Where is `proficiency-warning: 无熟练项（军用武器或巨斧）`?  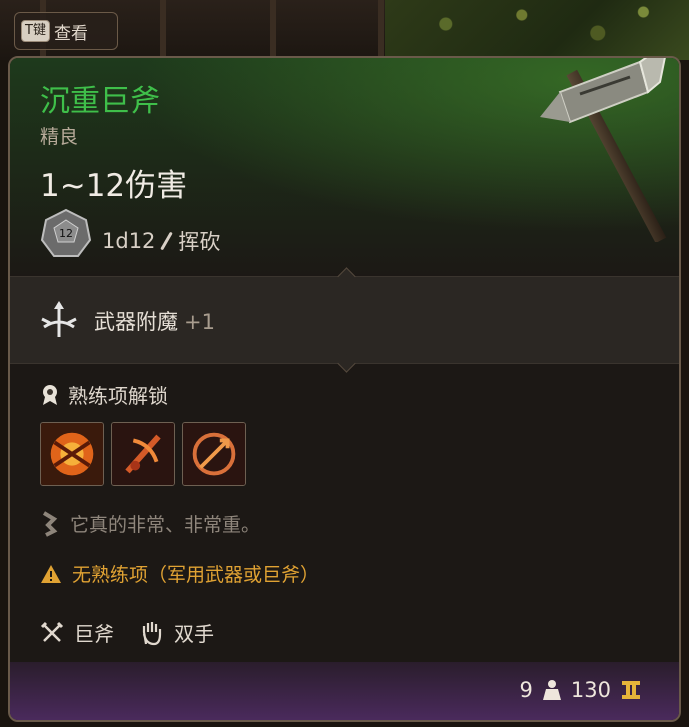 proficiency-warning: 无熟练项（军用武器或巨斧） is located at coordinates (196, 575).